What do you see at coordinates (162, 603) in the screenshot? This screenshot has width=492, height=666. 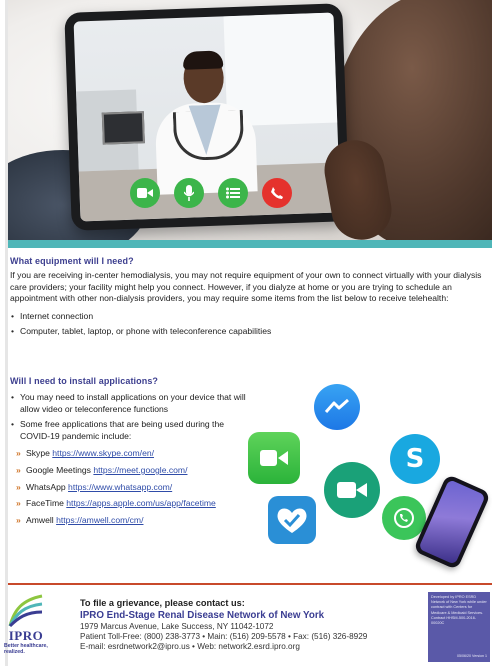 I see `grievance-heading: To file a grievance, please contact us:` at bounding box center [162, 603].